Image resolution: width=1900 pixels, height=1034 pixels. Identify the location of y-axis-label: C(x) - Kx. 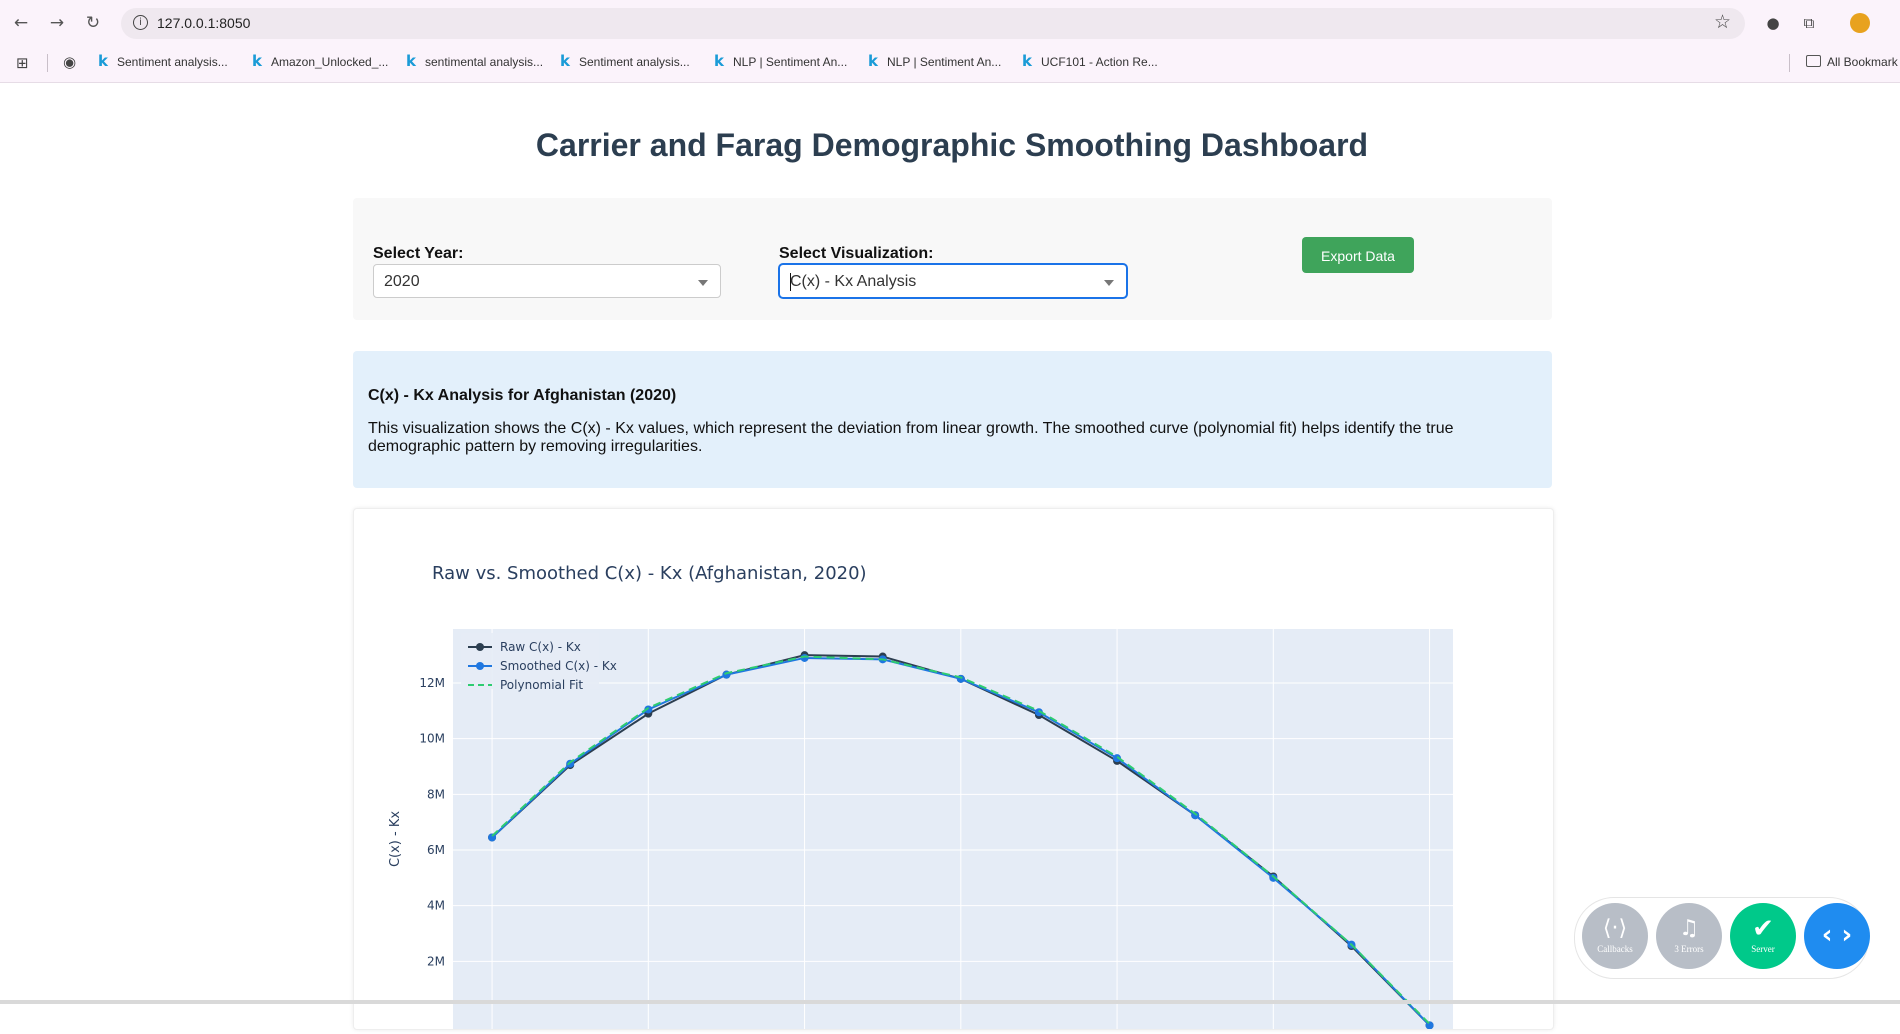
(395, 839).